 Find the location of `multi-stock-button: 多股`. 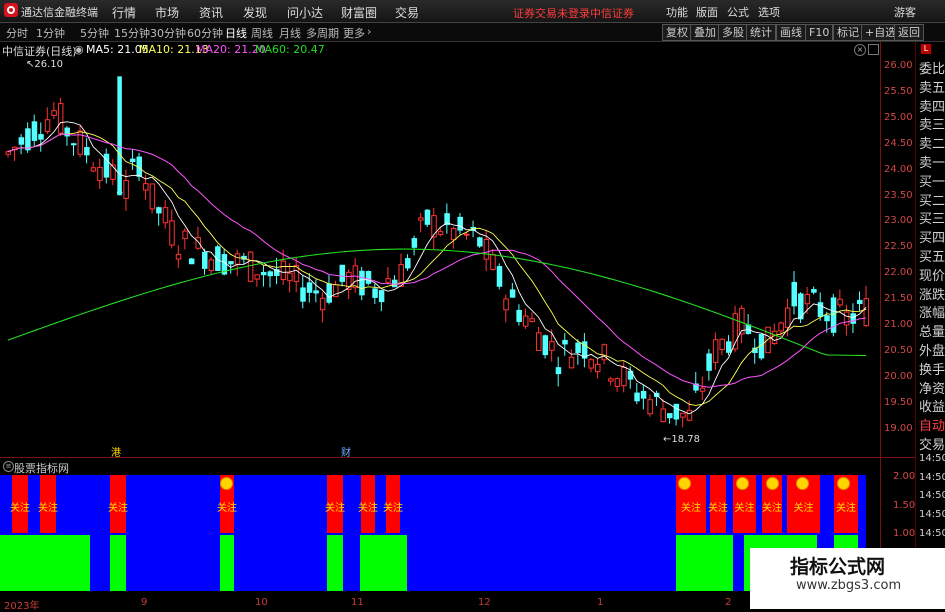

multi-stock-button: 多股 is located at coordinates (733, 32).